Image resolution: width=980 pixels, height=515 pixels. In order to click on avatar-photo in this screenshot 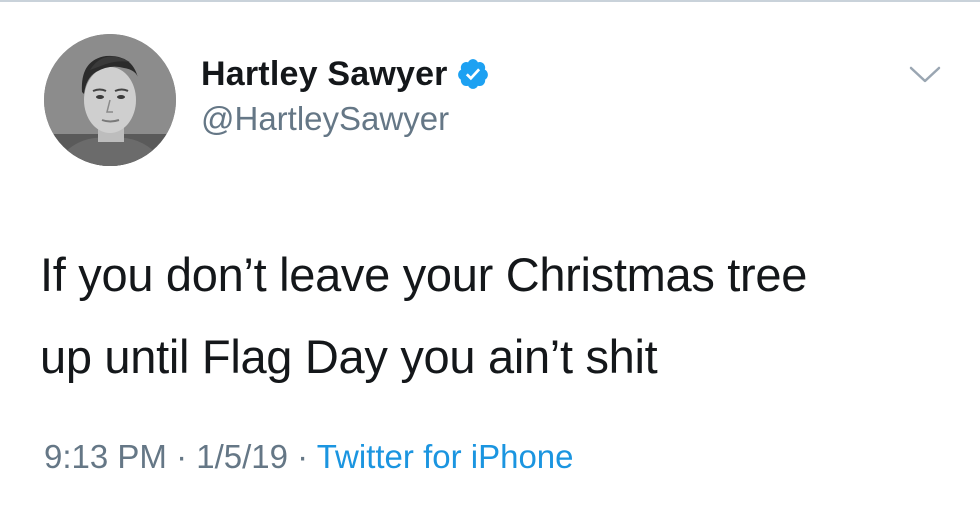, I will do `click(110, 100)`.